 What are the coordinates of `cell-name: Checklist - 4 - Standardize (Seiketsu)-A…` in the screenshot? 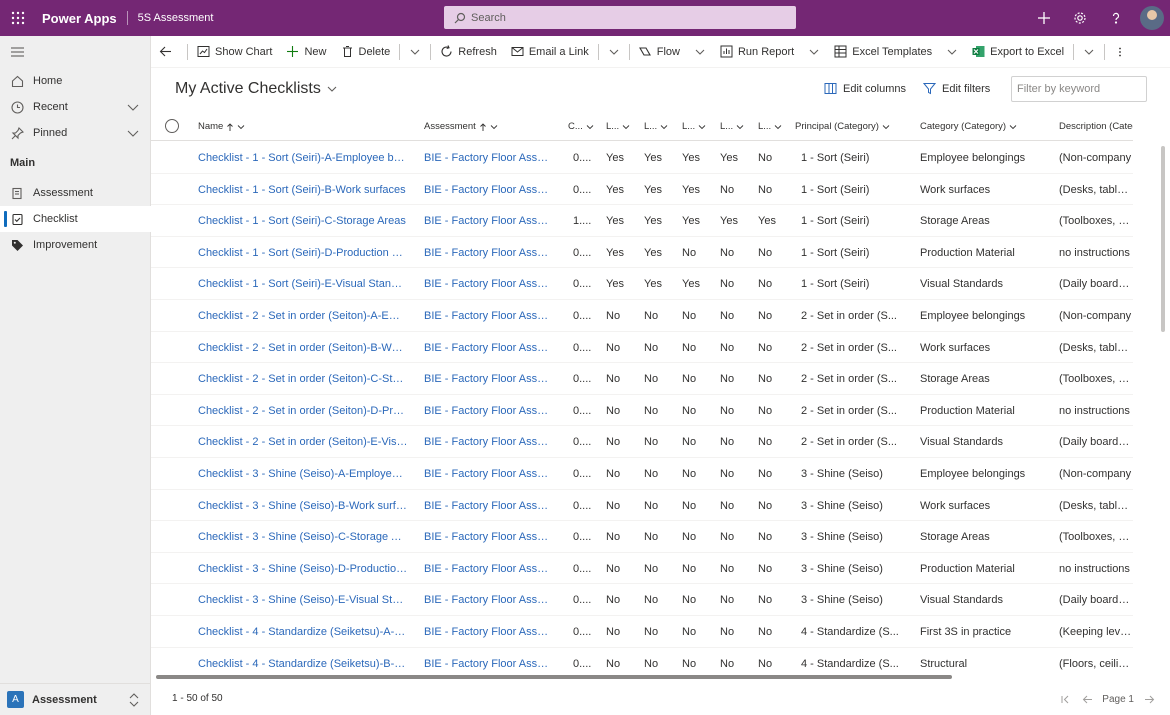 It's located at (303, 632).